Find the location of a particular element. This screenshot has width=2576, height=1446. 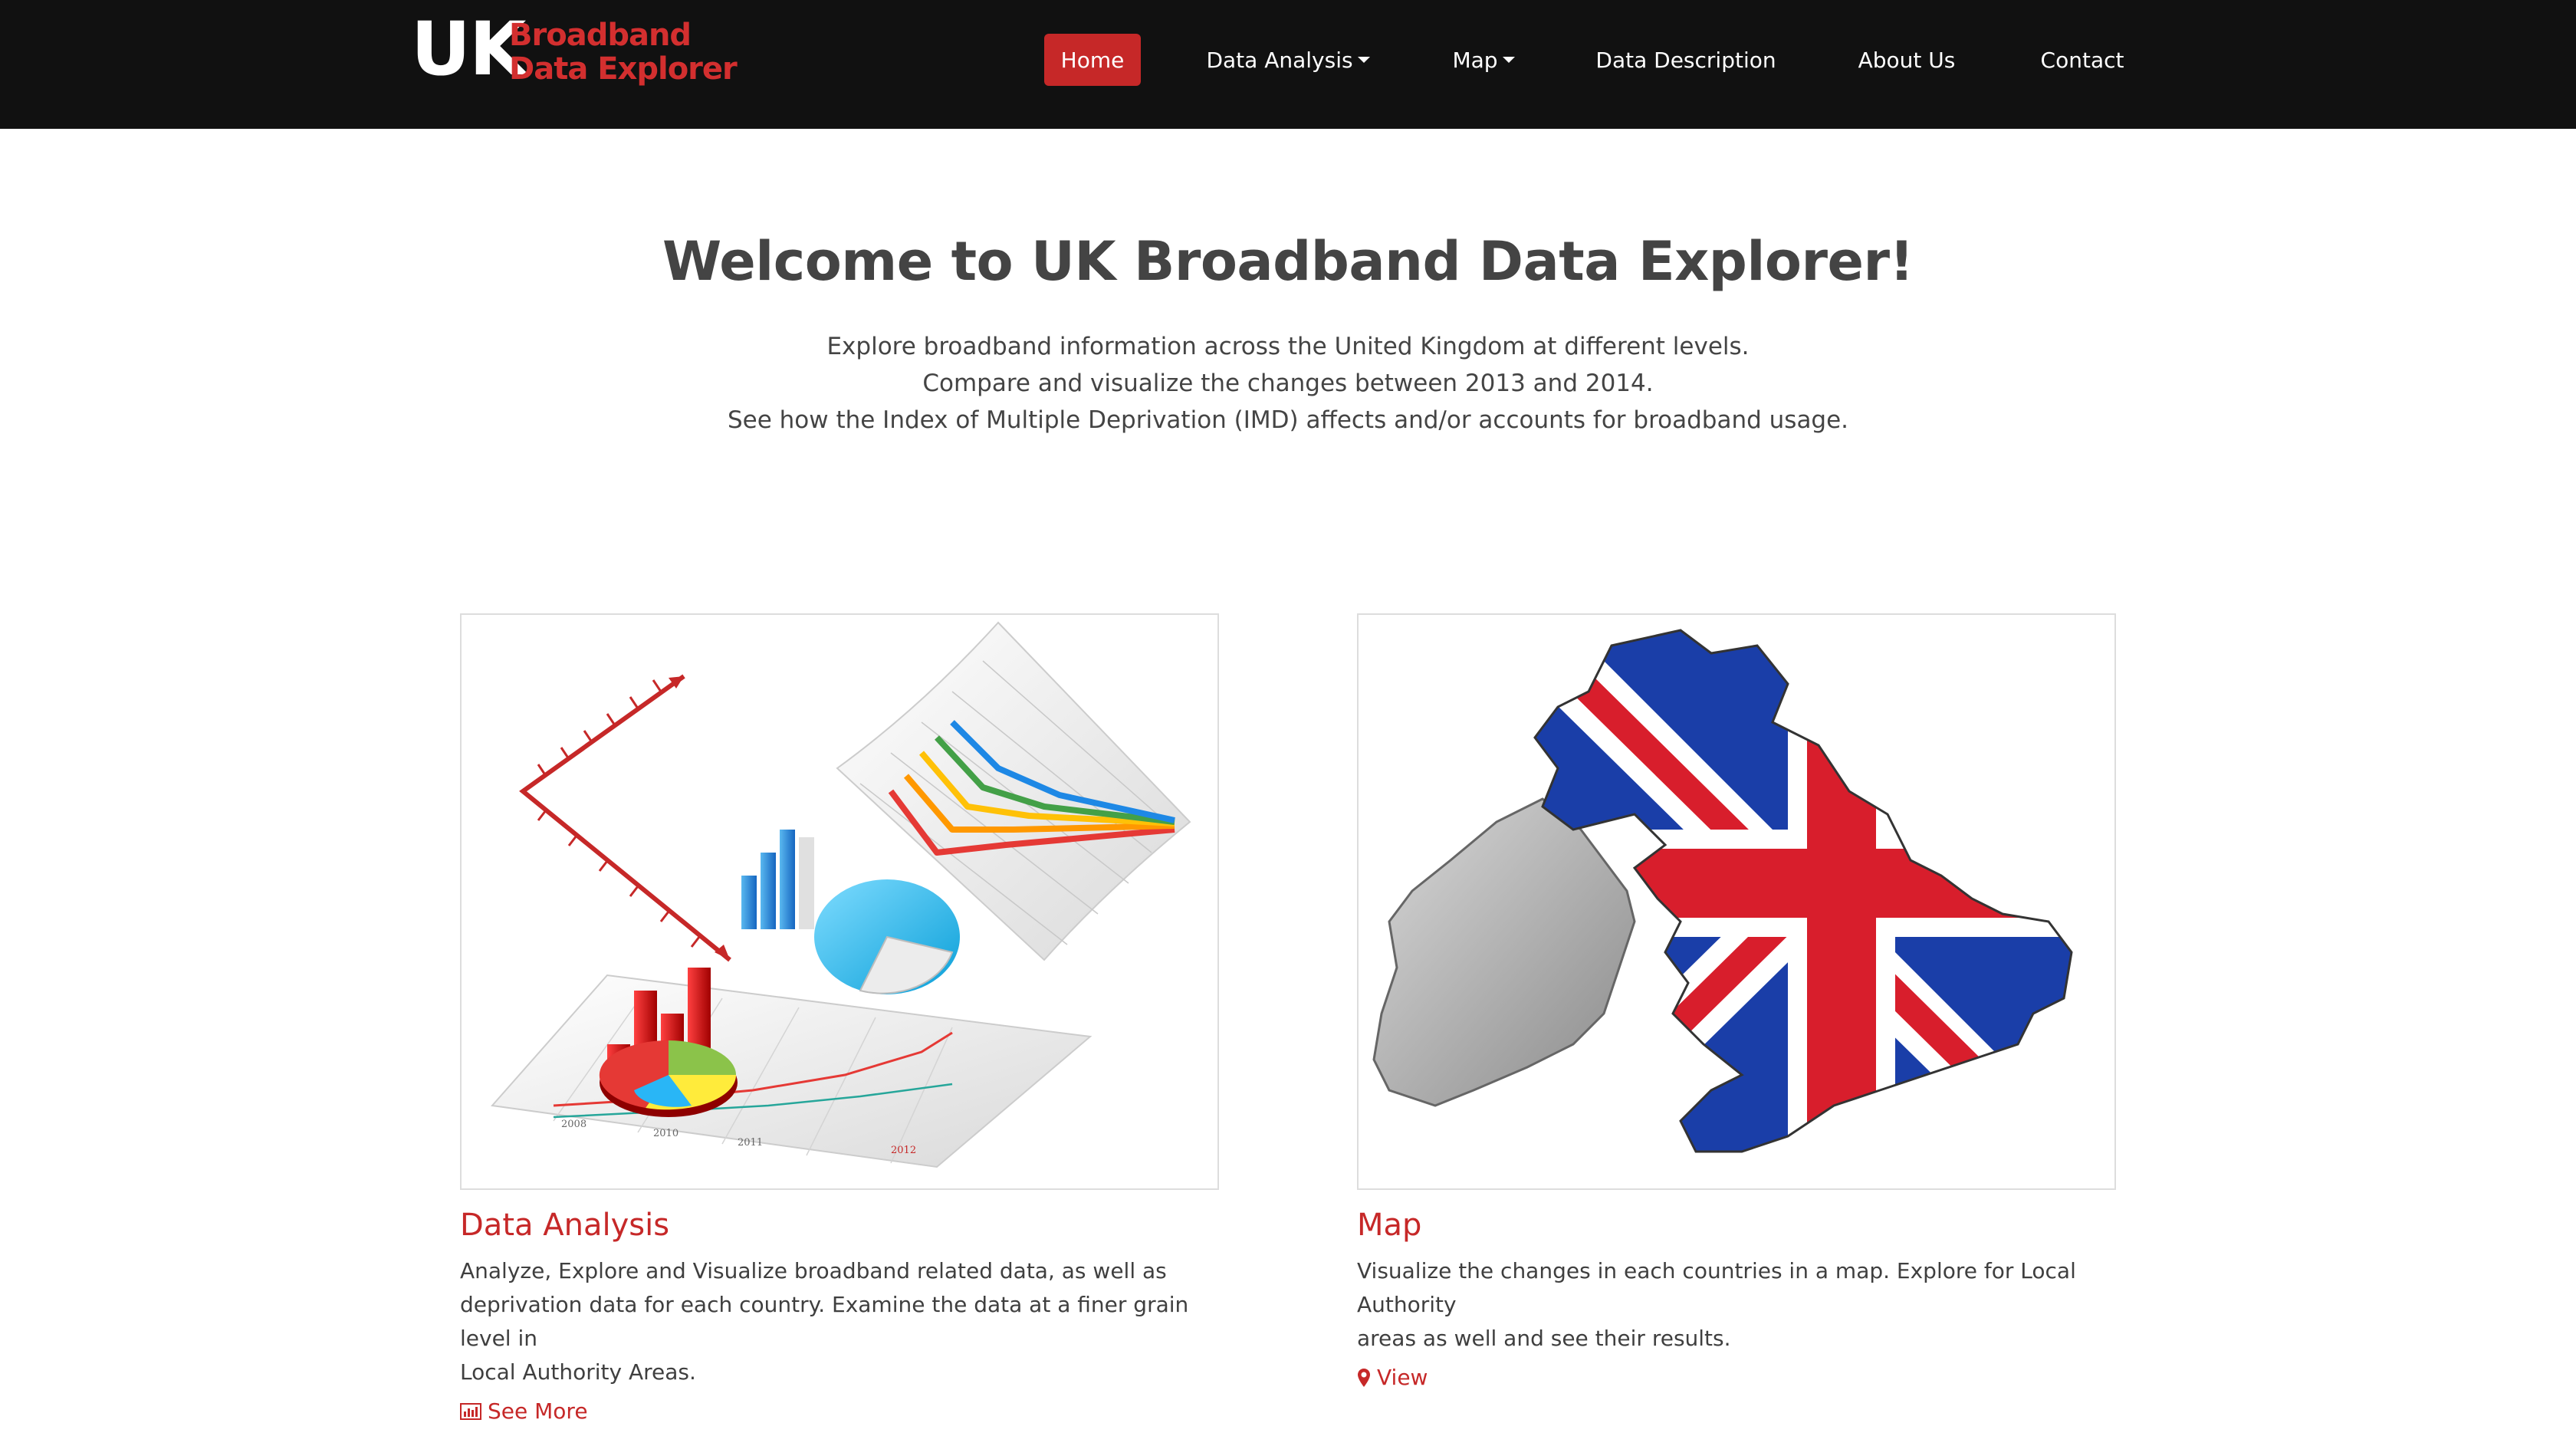

brand-logo: UK Broadband Data Explorer is located at coordinates (574, 53).